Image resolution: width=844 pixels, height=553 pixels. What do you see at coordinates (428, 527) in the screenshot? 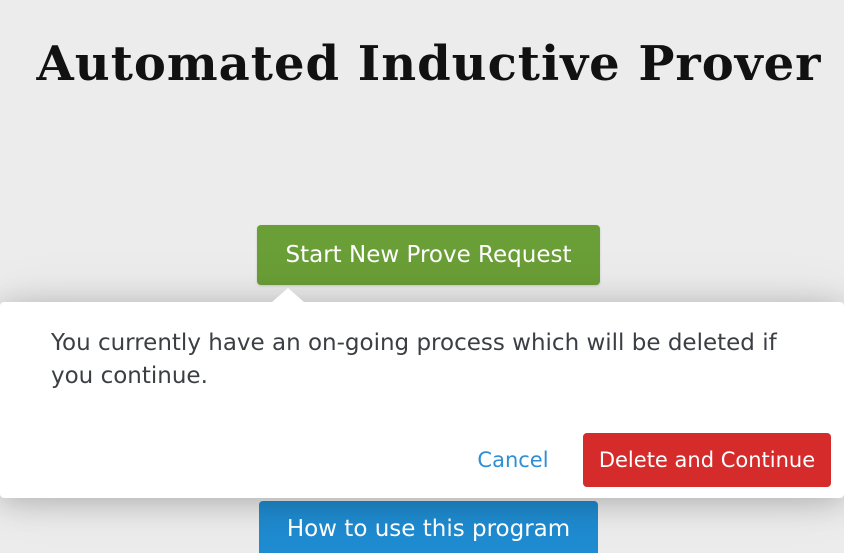
I see `how-to-use-button: How to use this program` at bounding box center [428, 527].